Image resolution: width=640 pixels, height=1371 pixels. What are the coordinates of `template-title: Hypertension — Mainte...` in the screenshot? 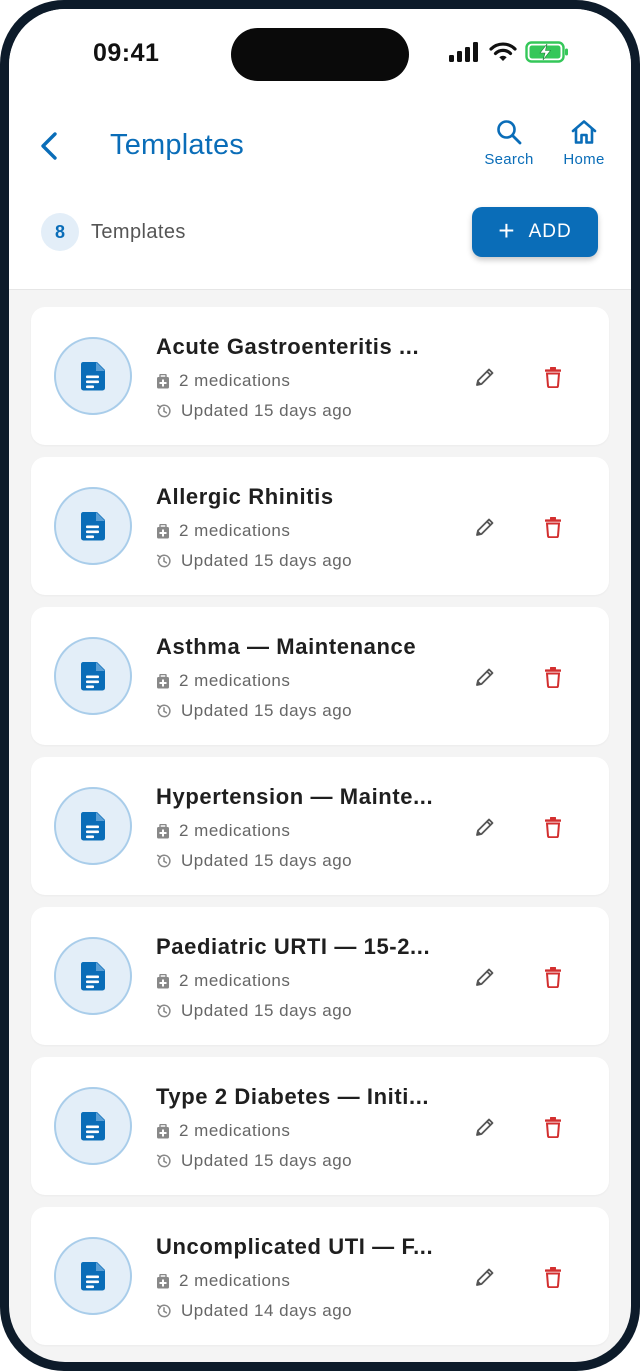 It's located at (295, 796).